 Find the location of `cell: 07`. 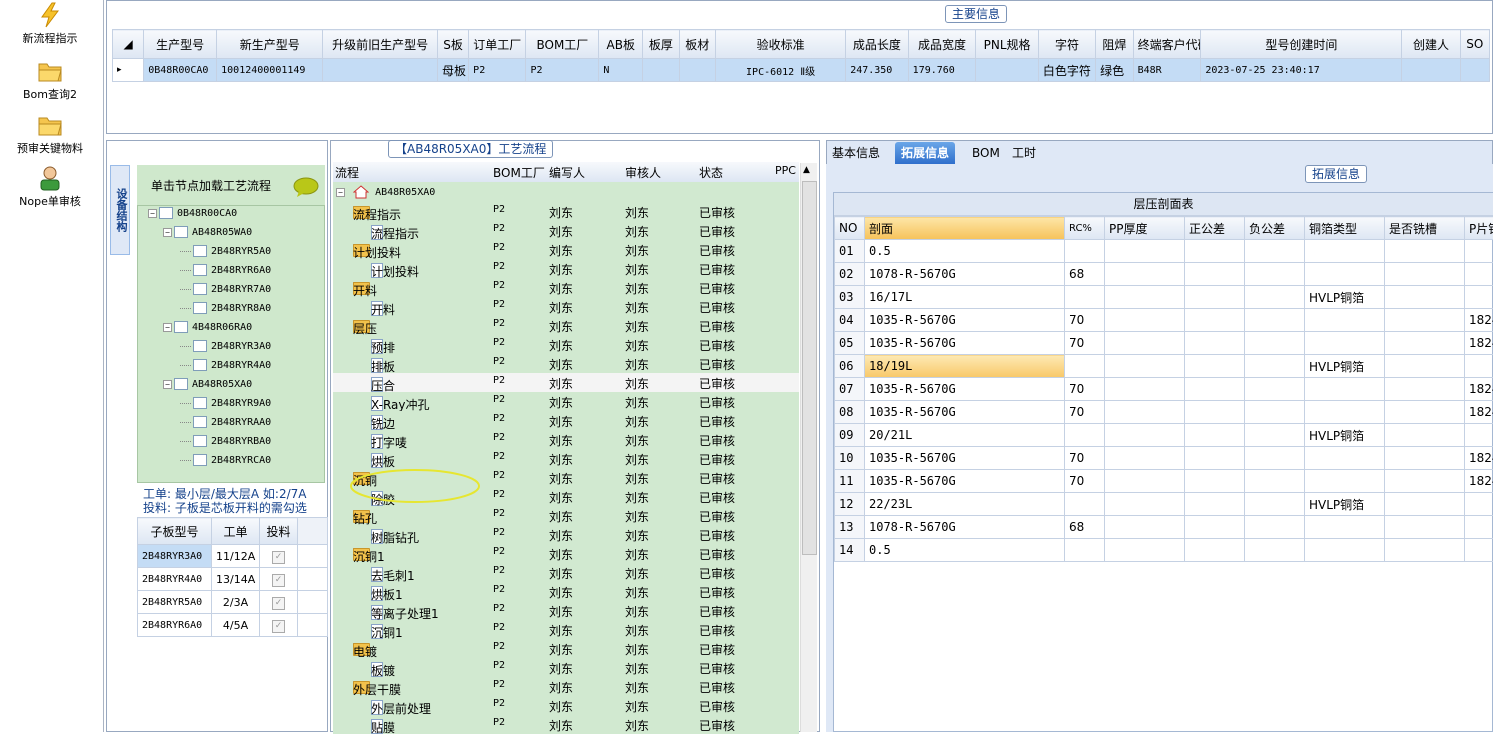

cell: 07 is located at coordinates (850, 389).